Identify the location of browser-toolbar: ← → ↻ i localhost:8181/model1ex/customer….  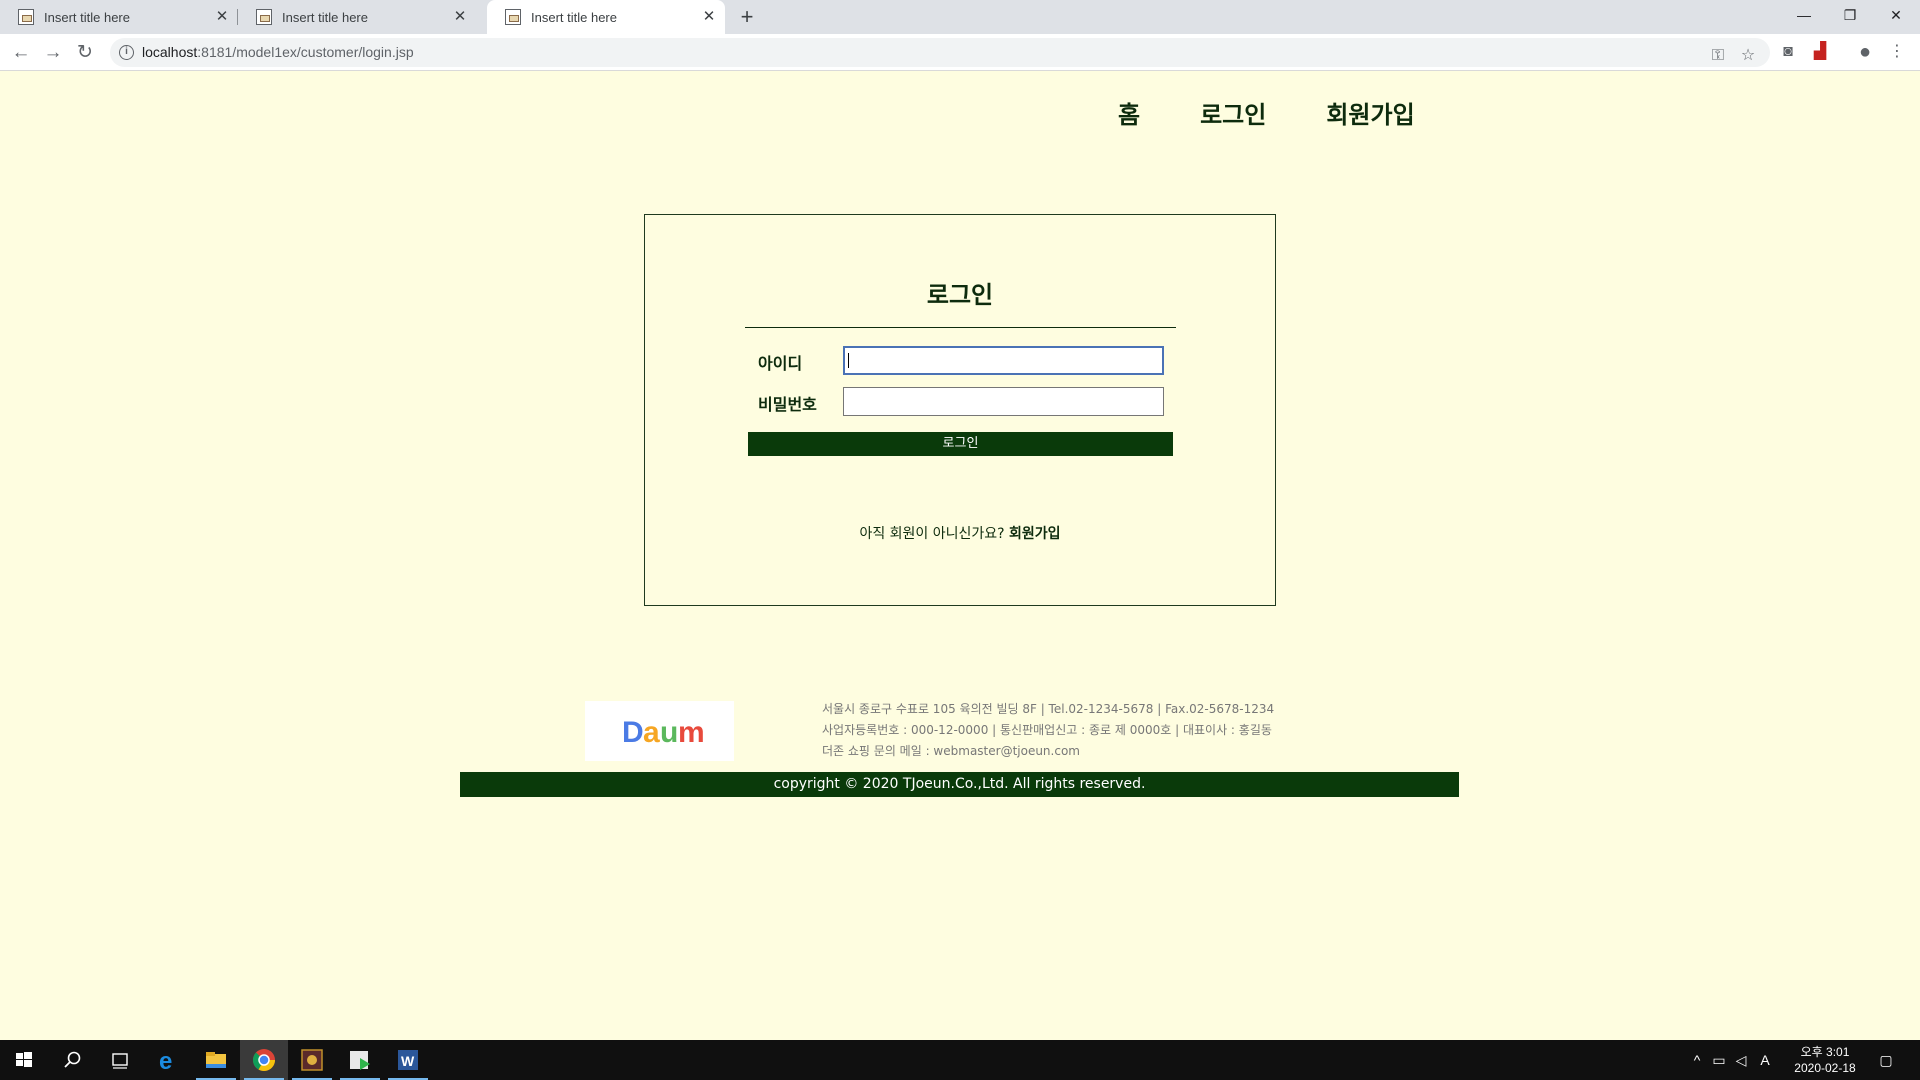
(960, 52).